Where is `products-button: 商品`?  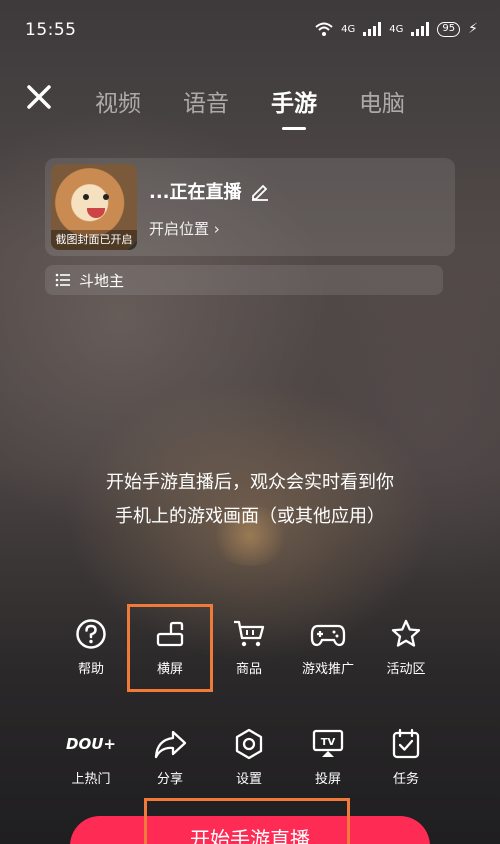 products-button: 商品 is located at coordinates (249, 647).